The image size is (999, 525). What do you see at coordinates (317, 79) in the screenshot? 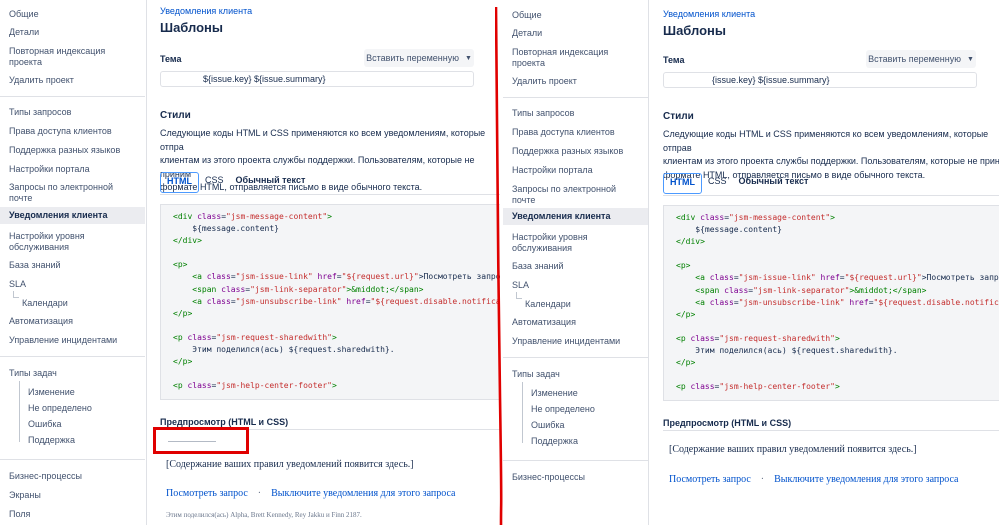
I see `theme-input: ${issue.key} ${issue.summary}` at bounding box center [317, 79].